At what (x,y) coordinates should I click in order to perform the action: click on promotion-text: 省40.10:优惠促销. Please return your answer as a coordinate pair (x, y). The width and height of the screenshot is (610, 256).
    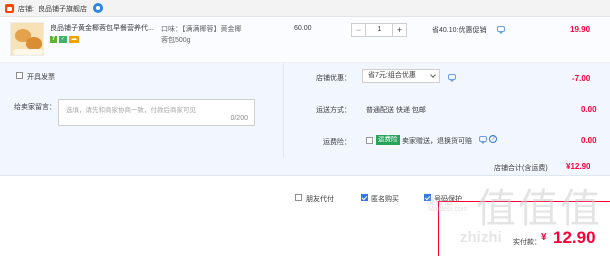
    Looking at the image, I should click on (459, 30).